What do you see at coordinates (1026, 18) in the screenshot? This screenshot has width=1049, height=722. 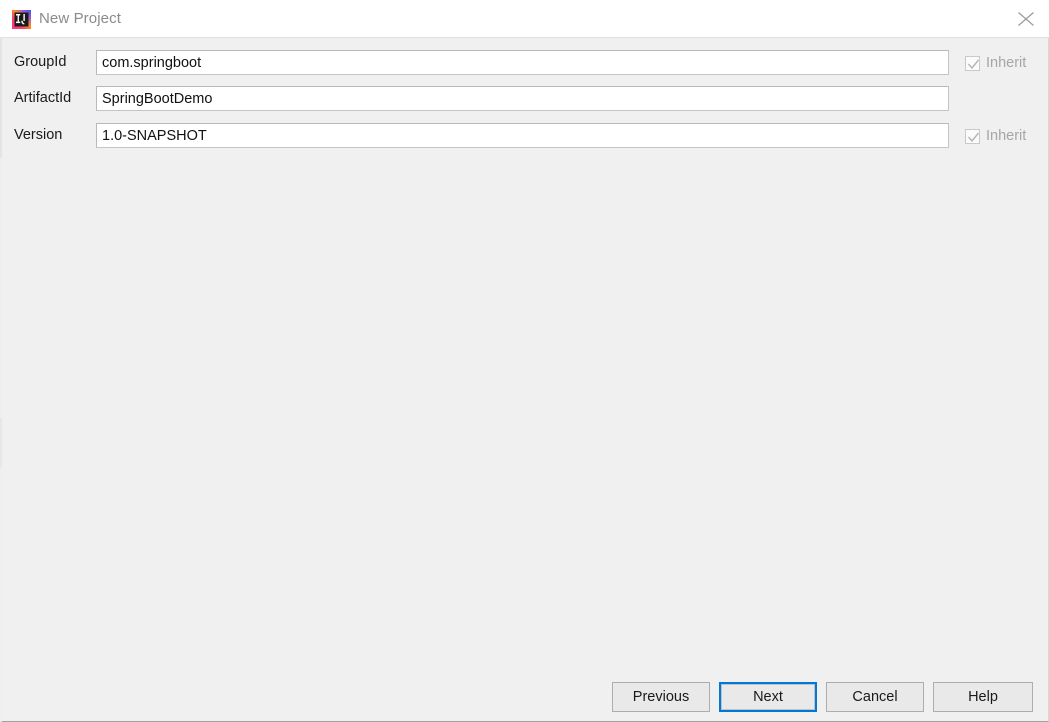 I see `close-icon` at bounding box center [1026, 18].